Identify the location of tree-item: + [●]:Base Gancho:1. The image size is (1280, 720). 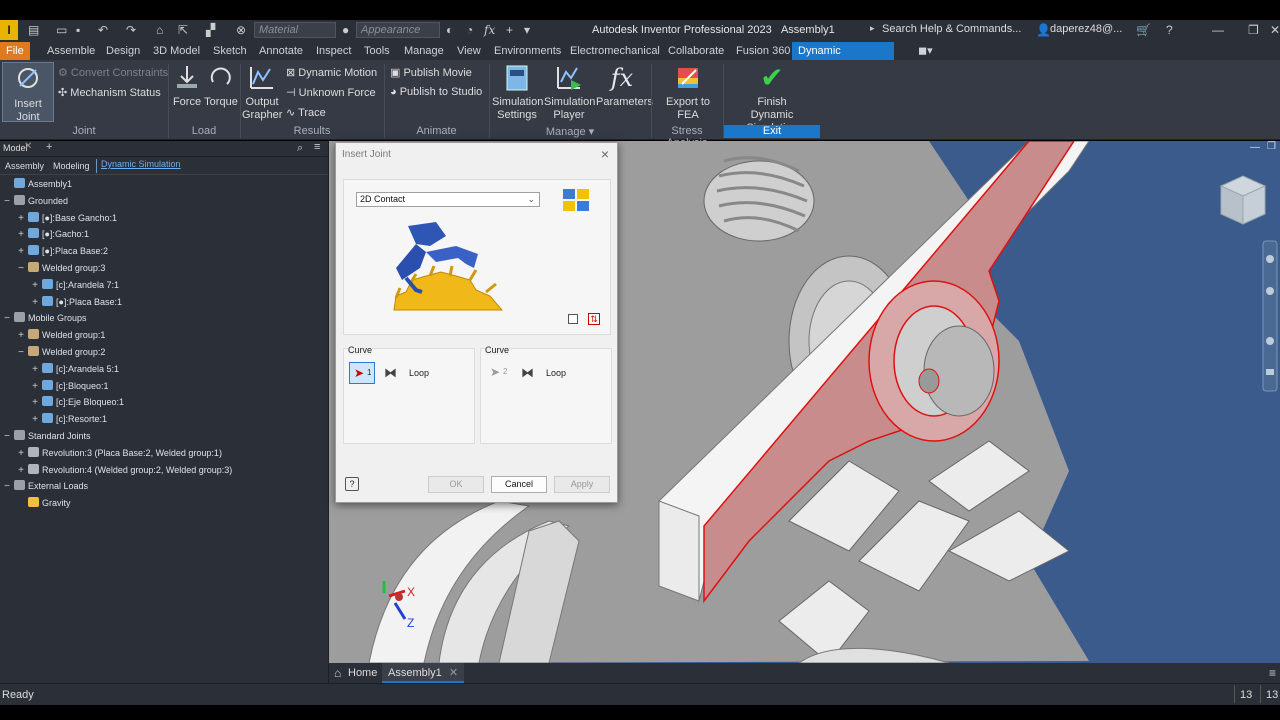
(66, 218).